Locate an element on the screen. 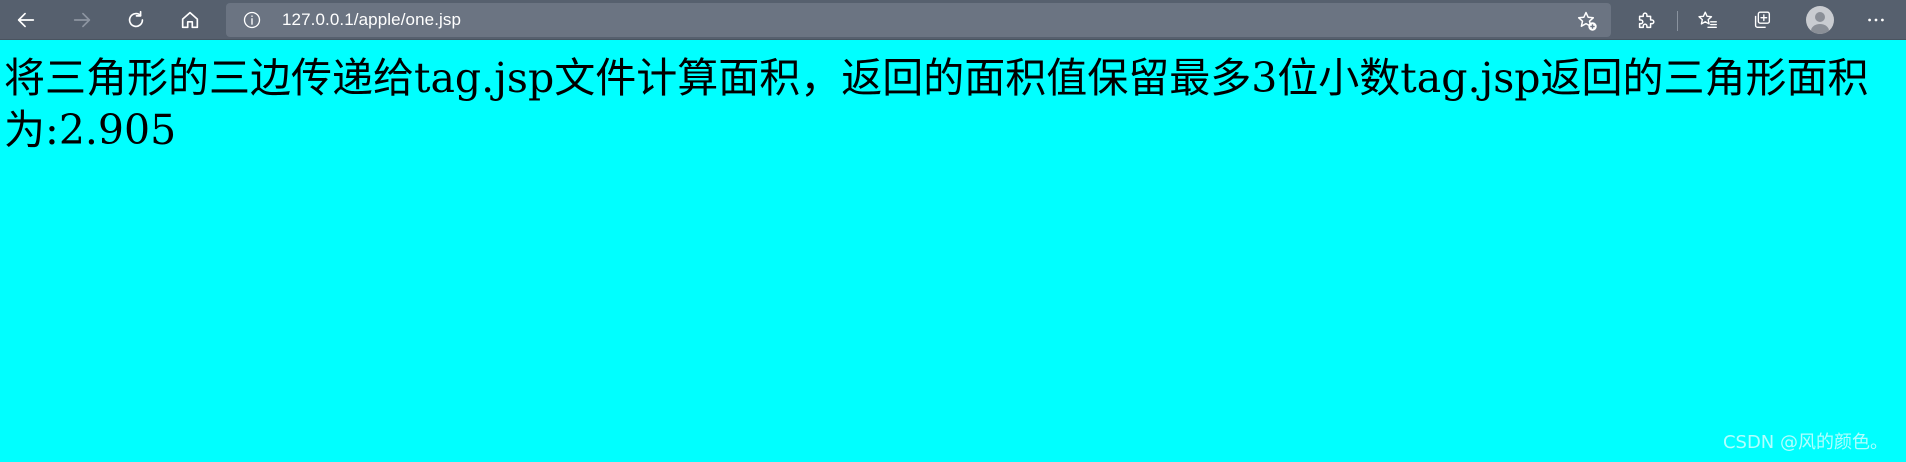 The image size is (1906, 462). home-icon is located at coordinates (190, 20).